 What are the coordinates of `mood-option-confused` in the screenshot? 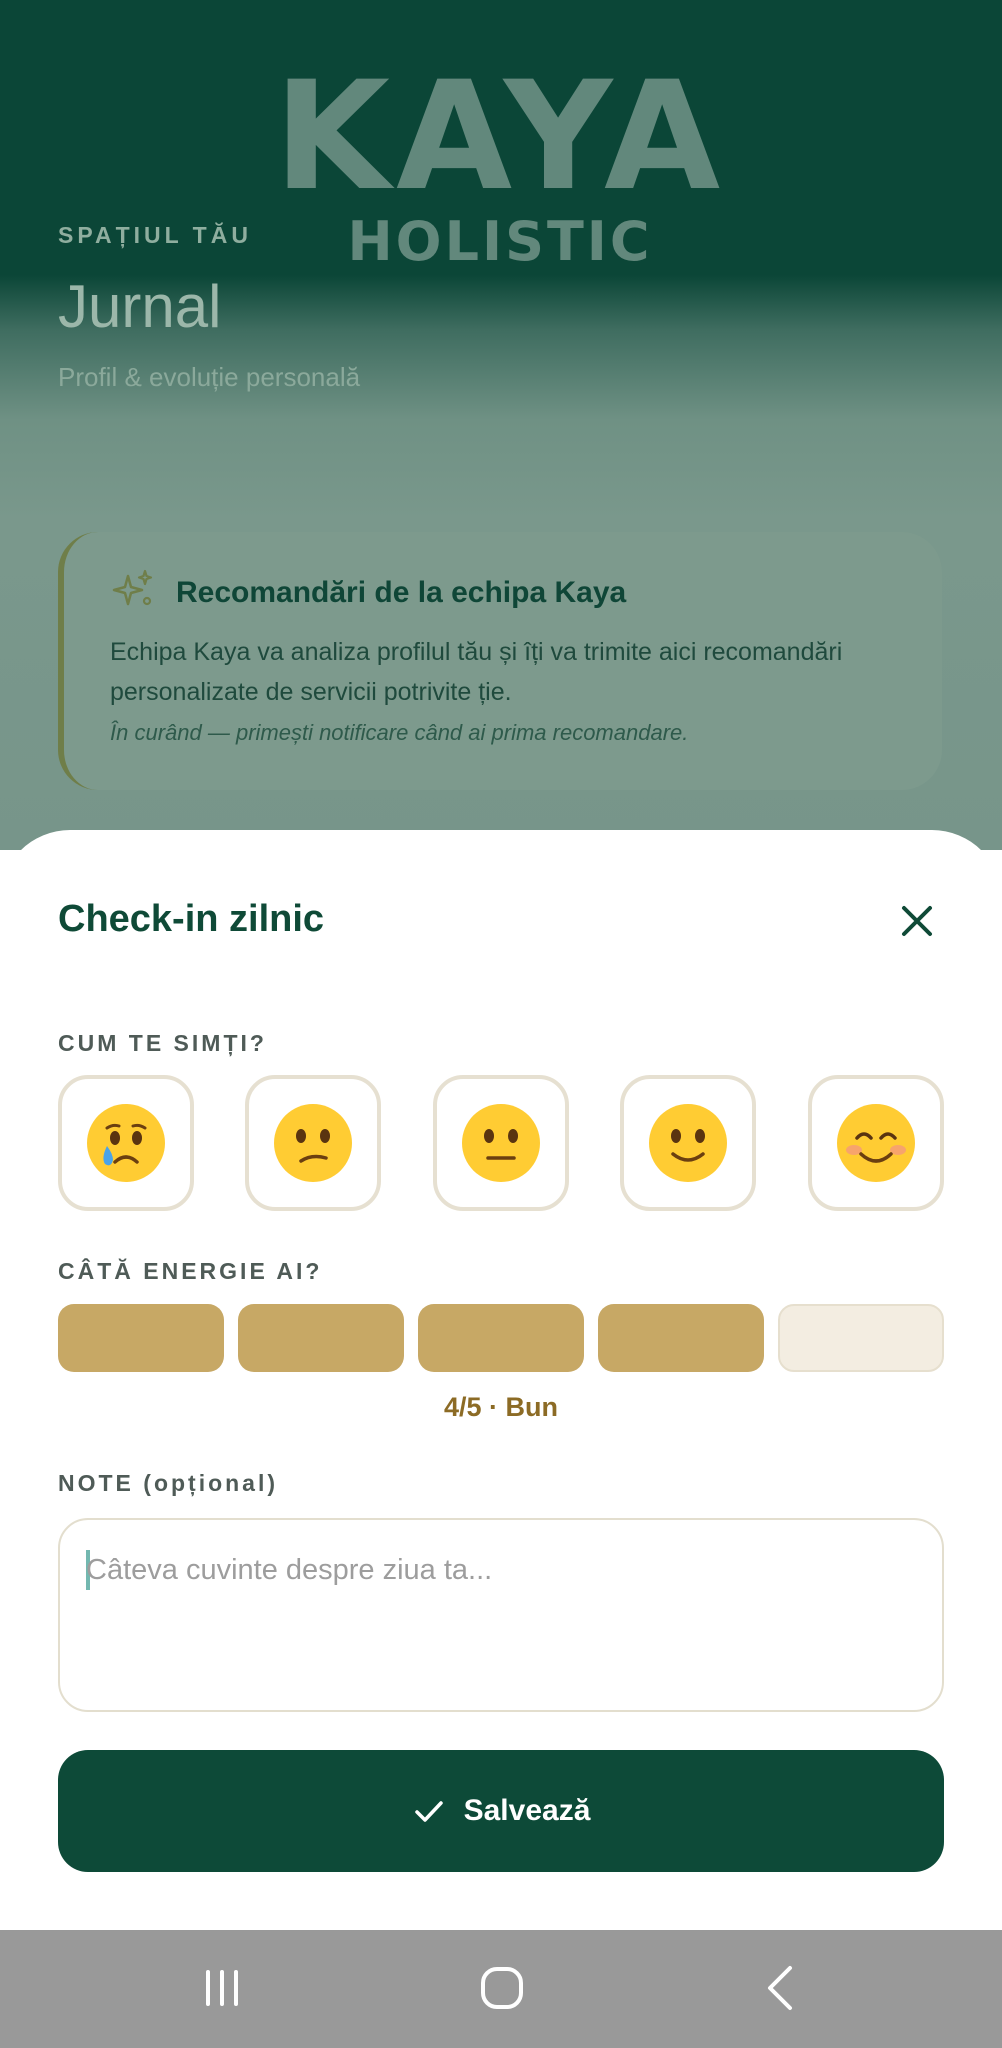 It's located at (313, 1143).